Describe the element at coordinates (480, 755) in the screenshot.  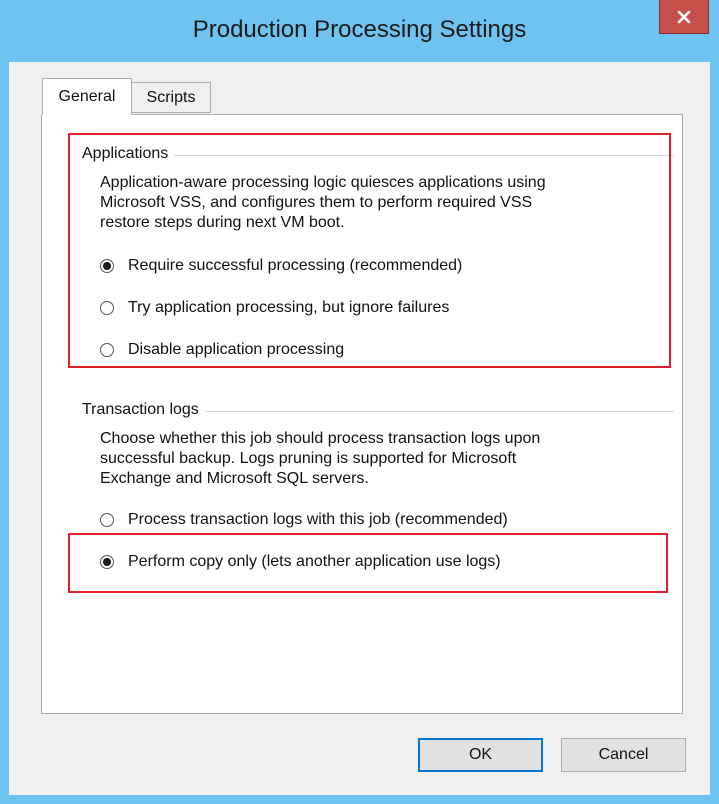
I see `ok-button: OK` at that location.